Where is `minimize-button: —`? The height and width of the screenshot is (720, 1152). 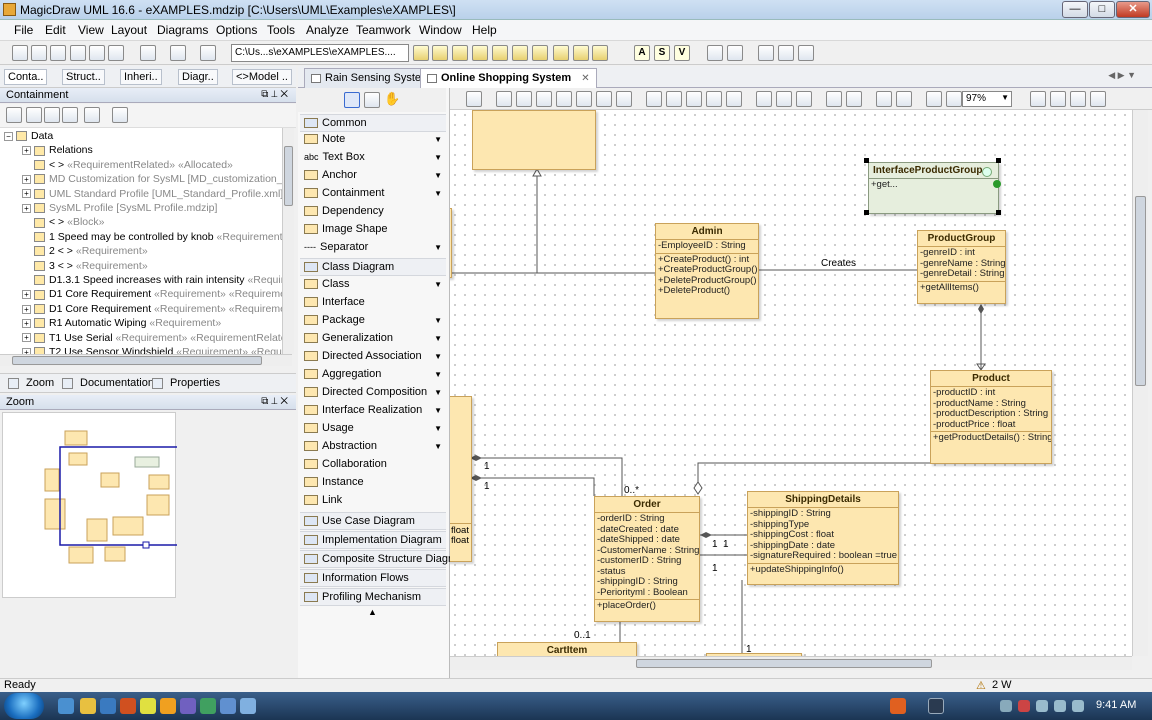
minimize-button: — is located at coordinates (1075, 9).